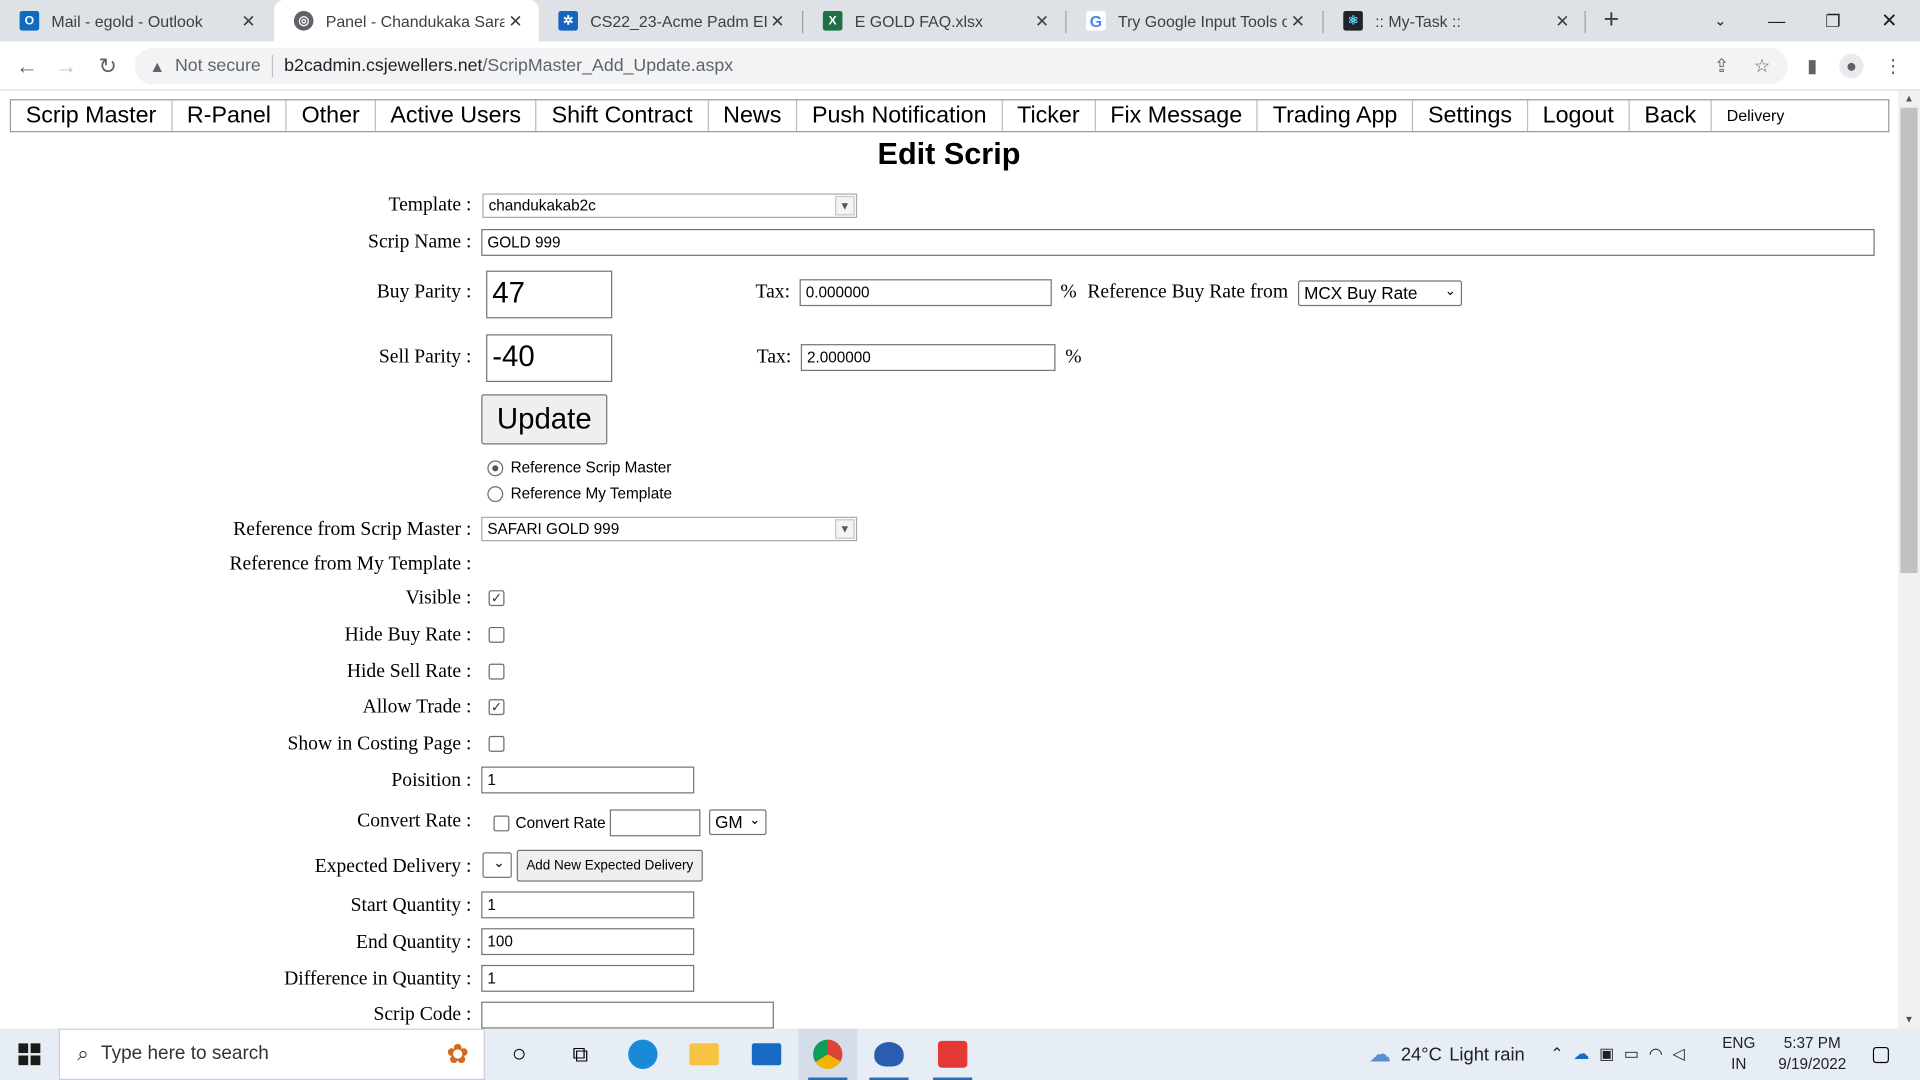 Image resolution: width=1920 pixels, height=1080 pixels. I want to click on ref-scrip-master-select: SAFARI GOLD 999 ▼, so click(669, 529).